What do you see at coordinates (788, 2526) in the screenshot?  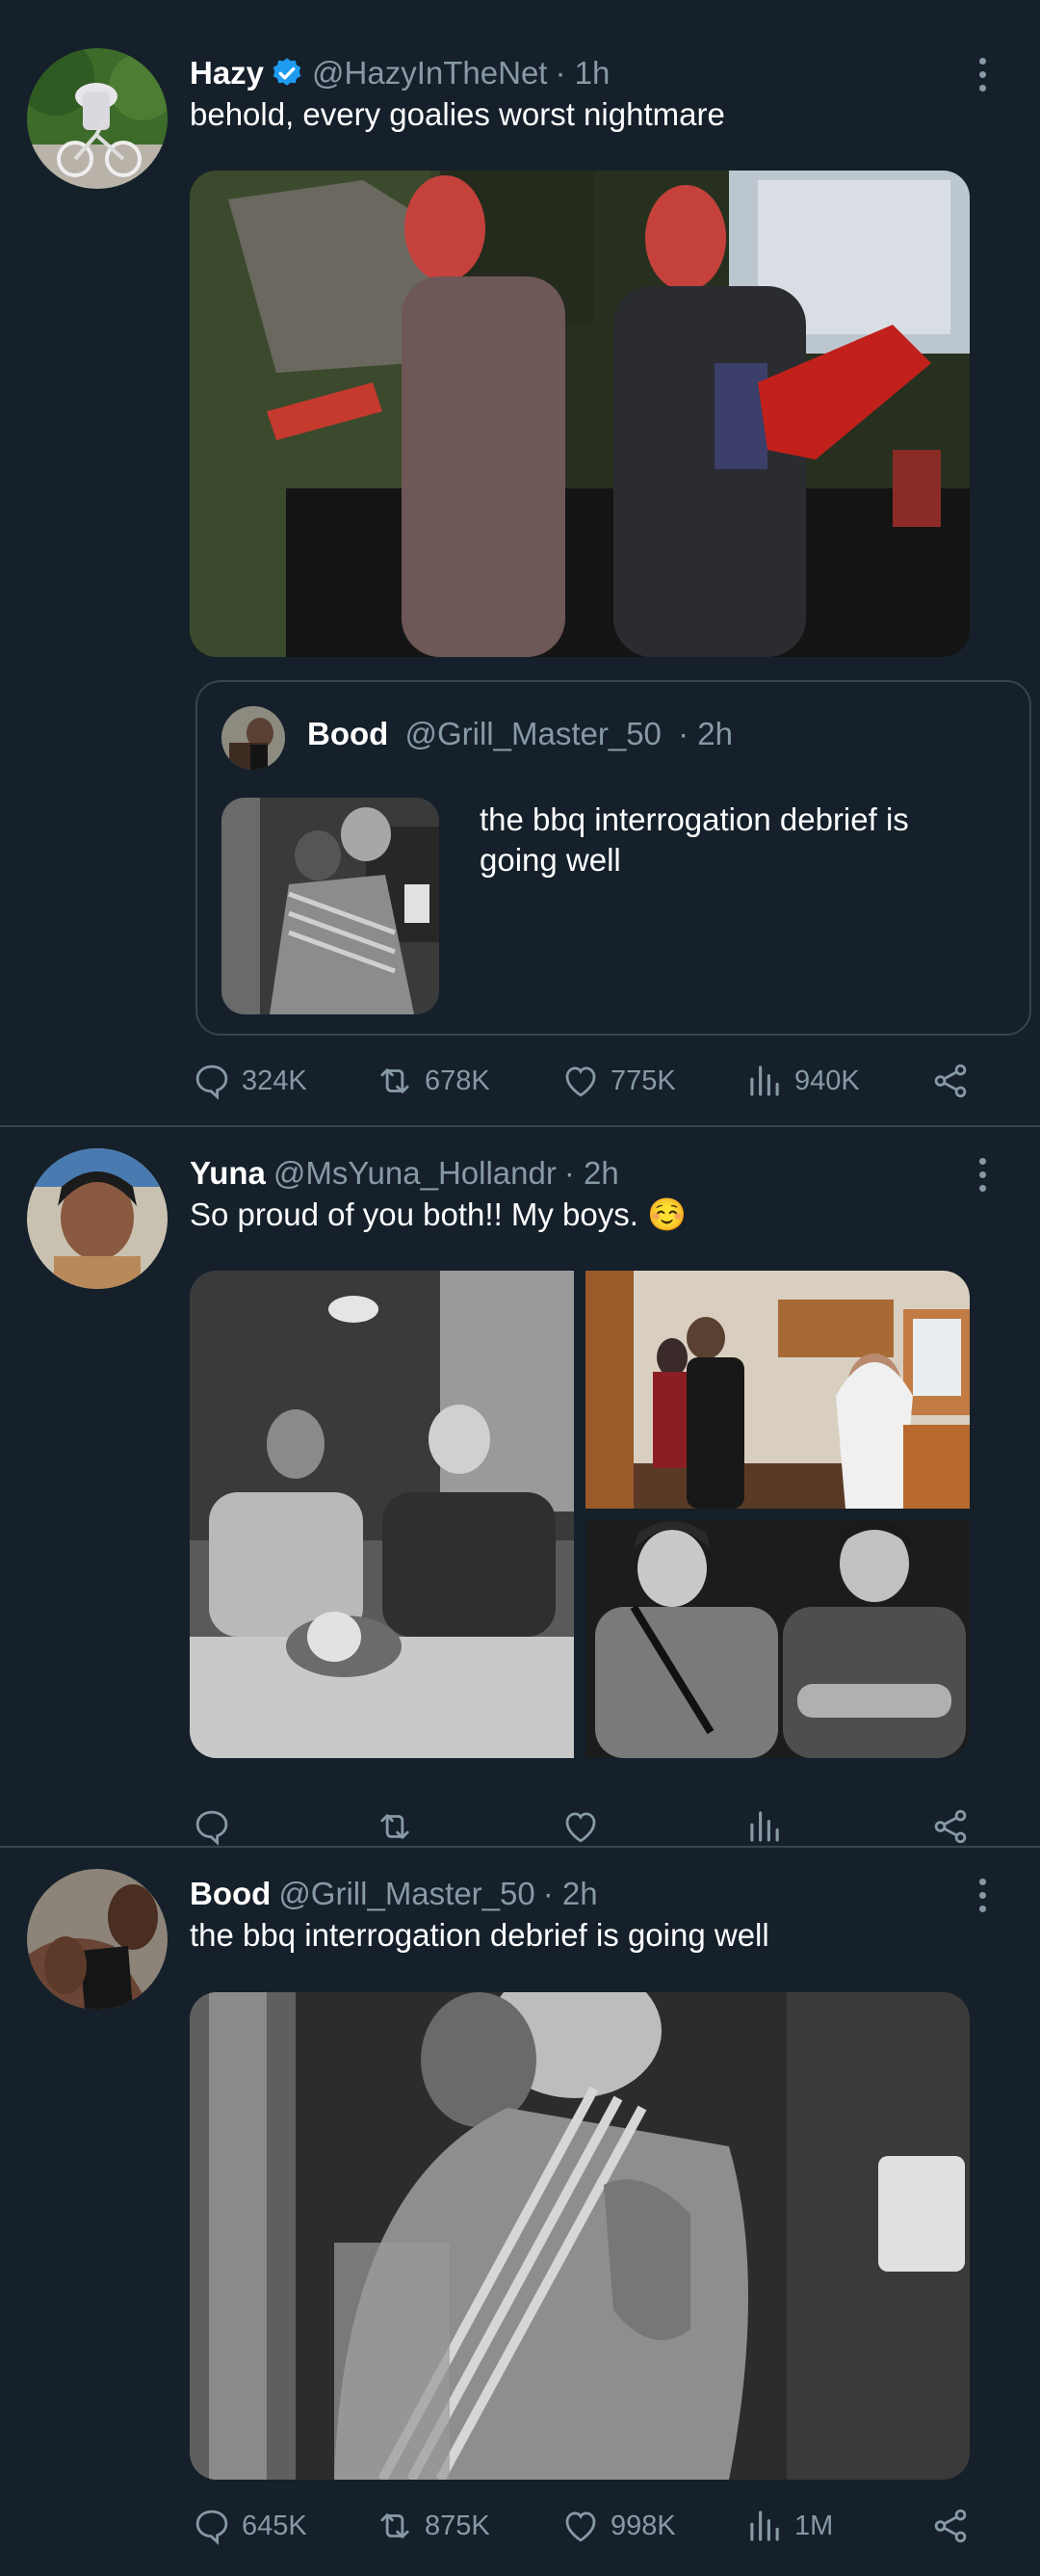 I see `views-button: 1M` at bounding box center [788, 2526].